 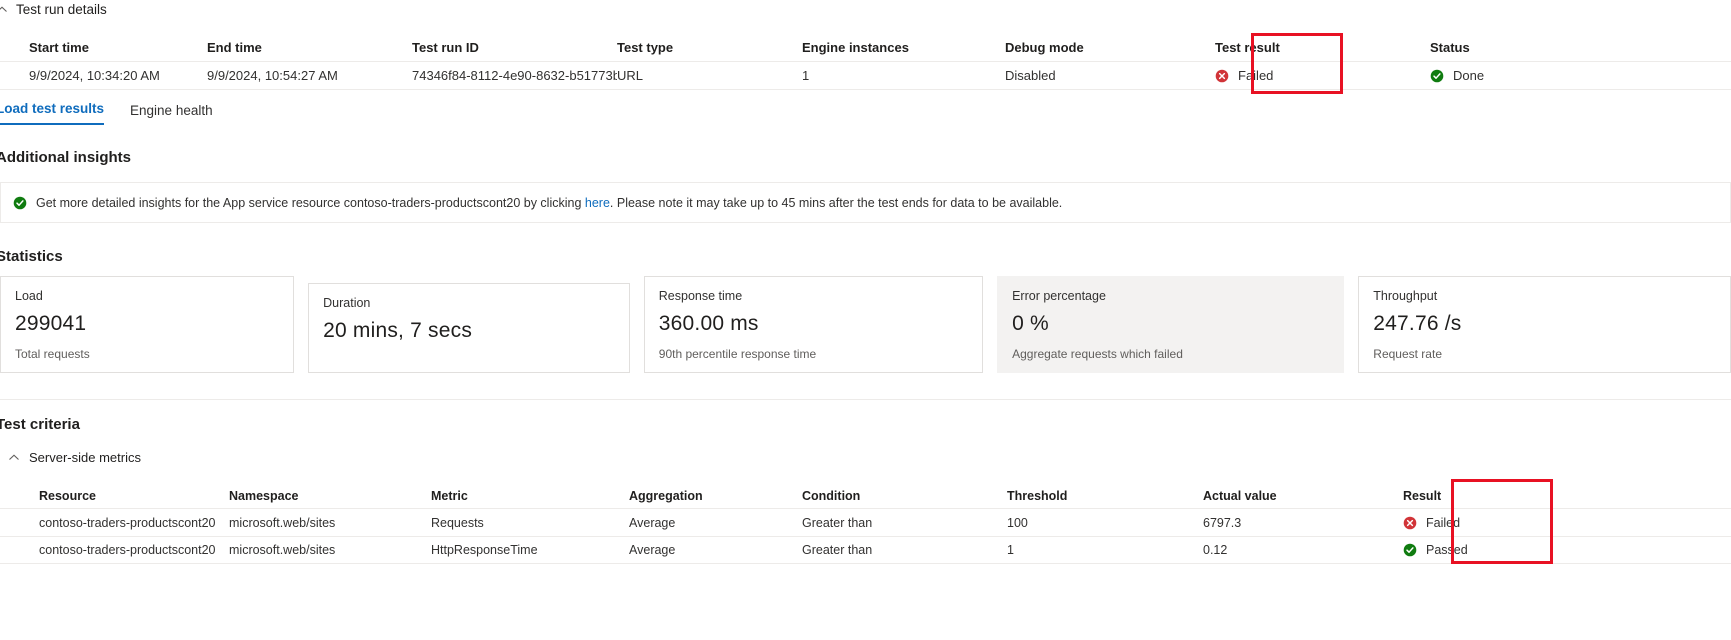 I want to click on result-text: Failed, so click(x=1443, y=522).